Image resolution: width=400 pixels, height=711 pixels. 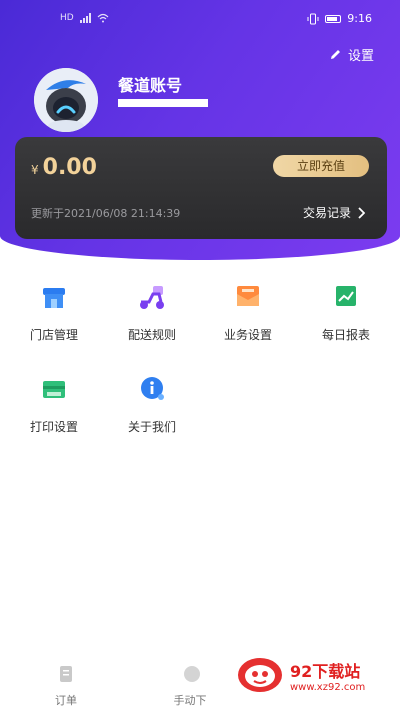 What do you see at coordinates (35, 170) in the screenshot?
I see `currency-symbol: ¥` at bounding box center [35, 170].